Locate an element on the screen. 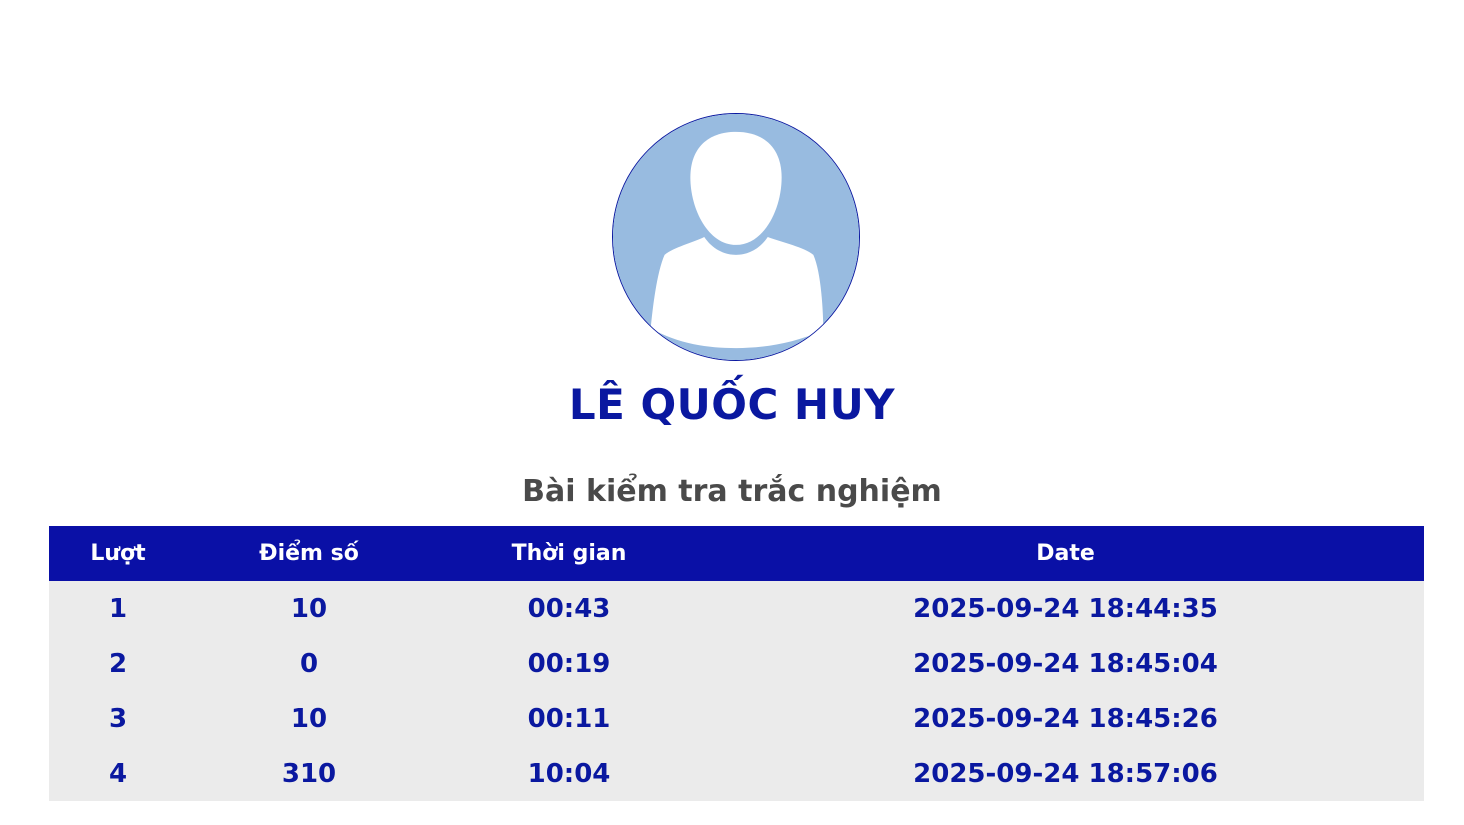 The image size is (1464, 825). test-title: Bài kiểm tra trắc nghiệm is located at coordinates (732, 491).